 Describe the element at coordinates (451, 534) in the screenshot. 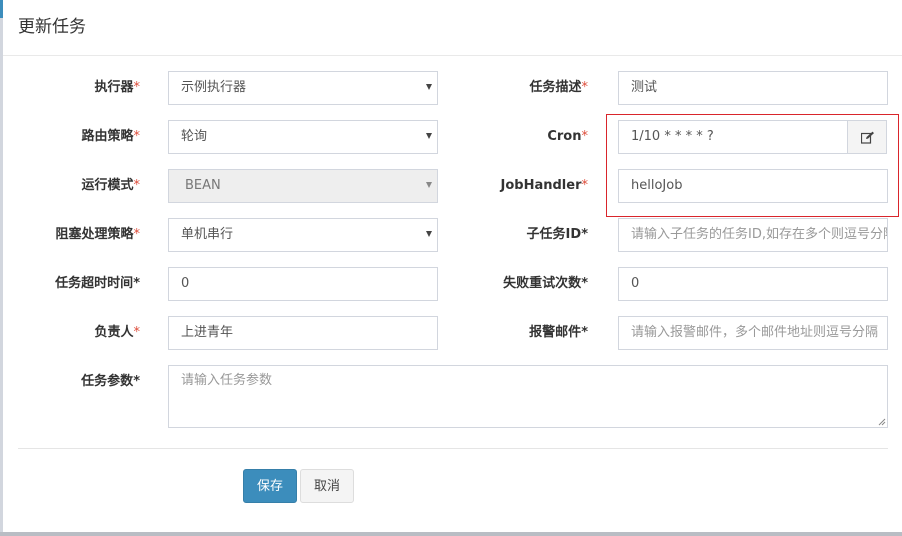

I see `window-bottom-edge` at that location.